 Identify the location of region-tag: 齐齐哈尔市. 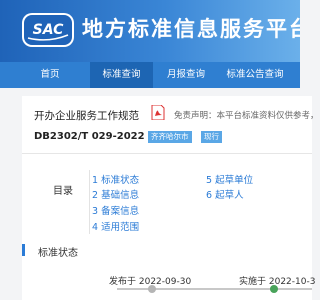
(170, 137).